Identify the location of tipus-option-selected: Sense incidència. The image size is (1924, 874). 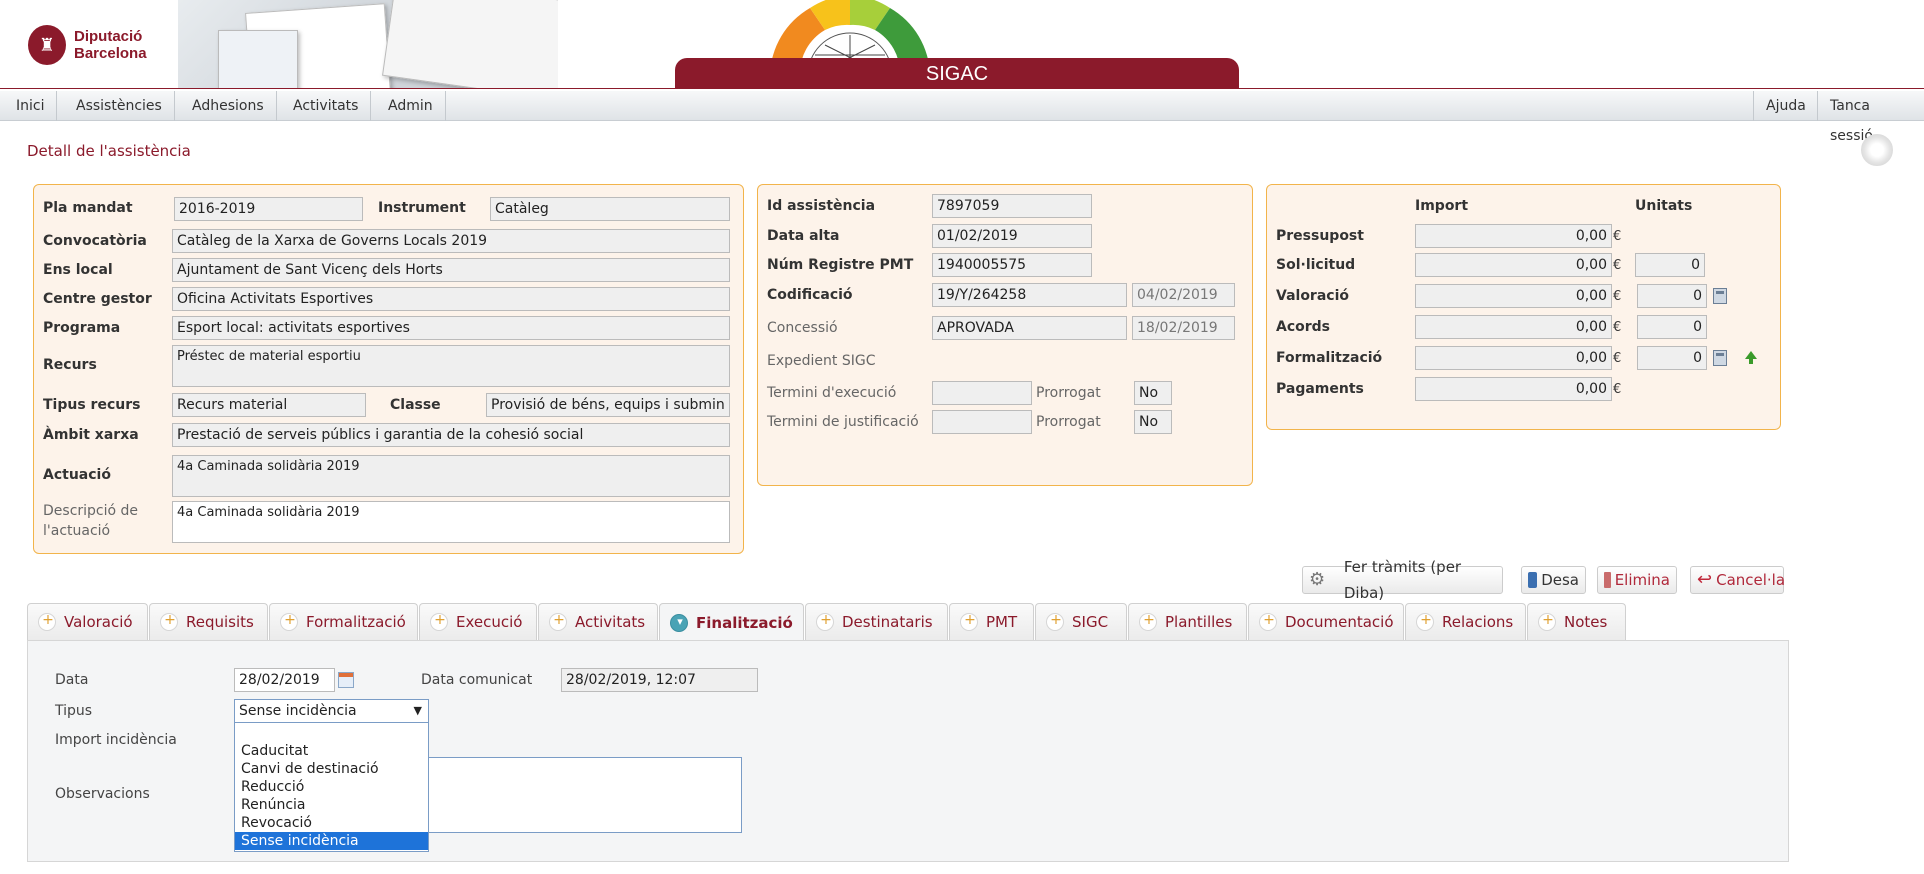
(331, 841).